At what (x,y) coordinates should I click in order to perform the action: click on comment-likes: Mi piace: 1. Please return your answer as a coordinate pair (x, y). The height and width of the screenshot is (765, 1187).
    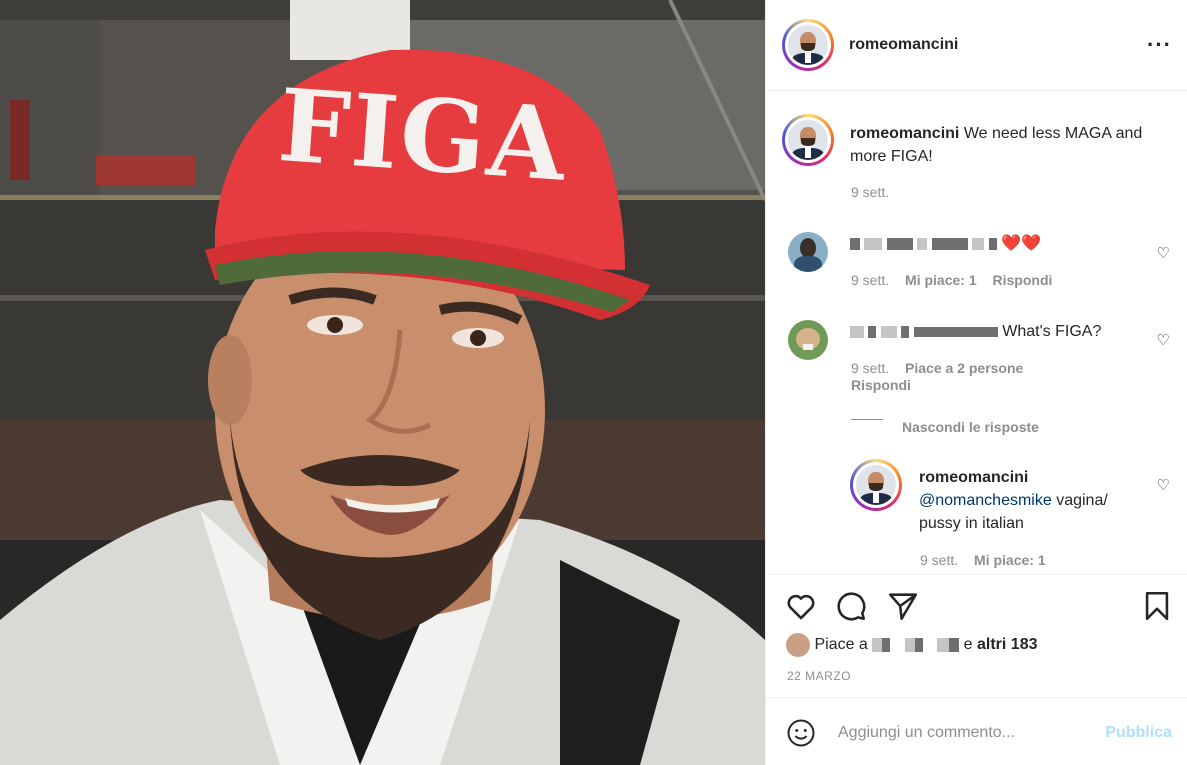
    Looking at the image, I should click on (941, 280).